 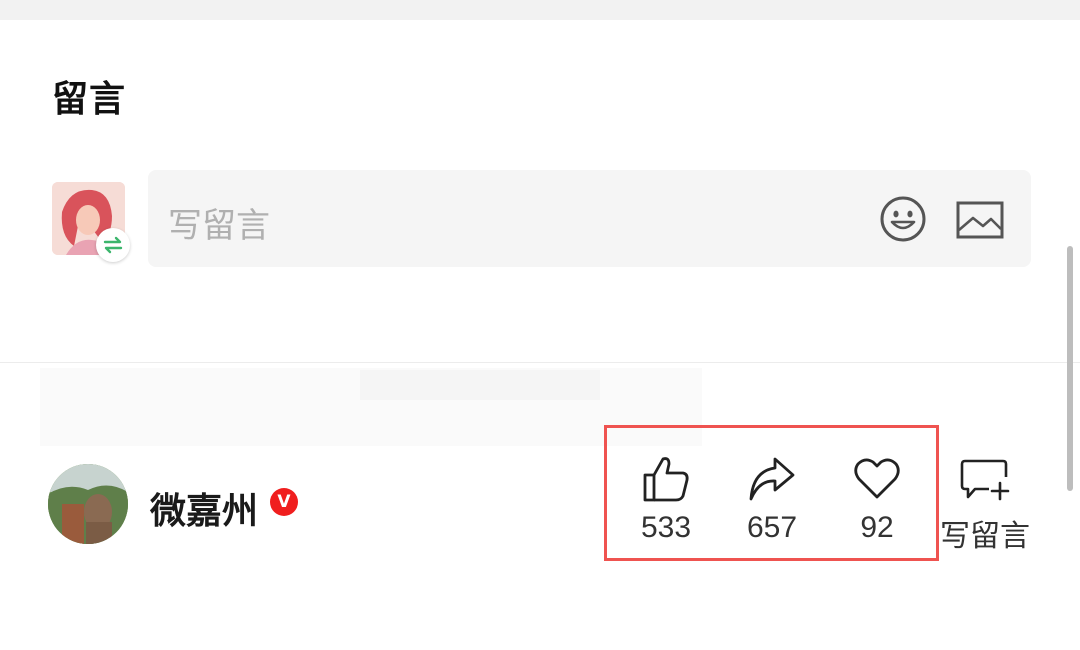 I want to click on swap-arrows-icon, so click(x=113, y=245).